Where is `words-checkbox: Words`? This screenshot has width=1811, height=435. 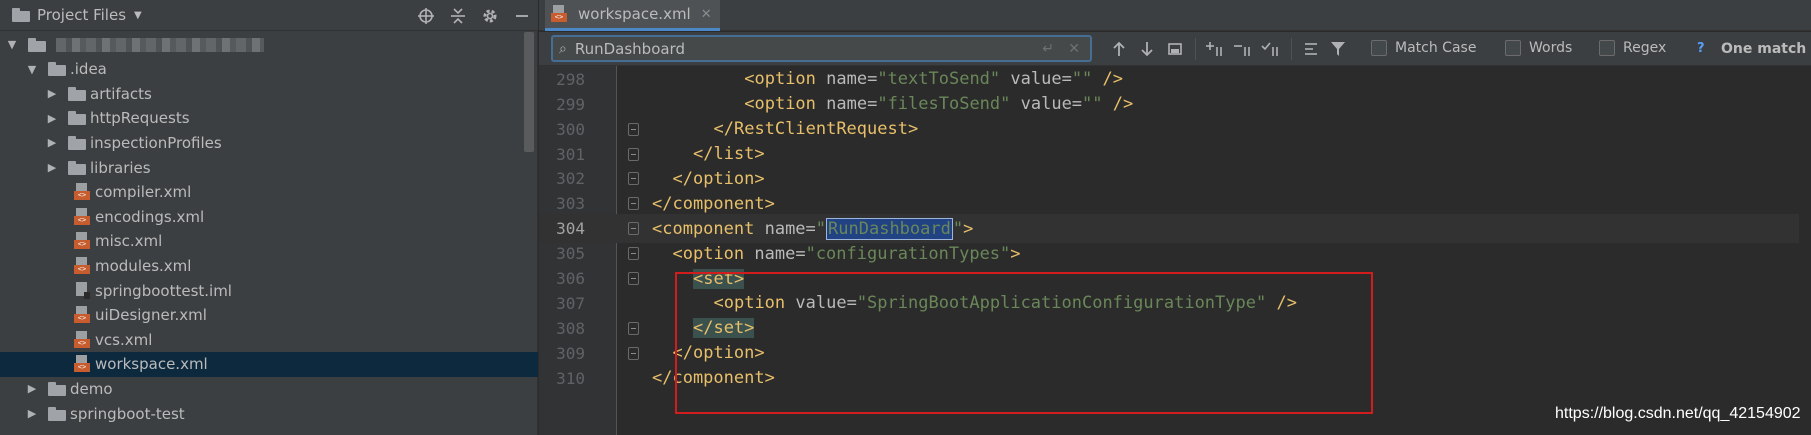 words-checkbox: Words is located at coordinates (1538, 48).